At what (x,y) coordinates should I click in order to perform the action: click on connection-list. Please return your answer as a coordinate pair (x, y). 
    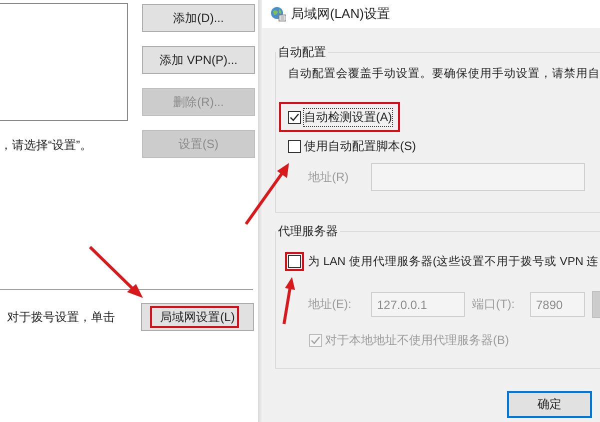
    Looking at the image, I should click on (64, 62).